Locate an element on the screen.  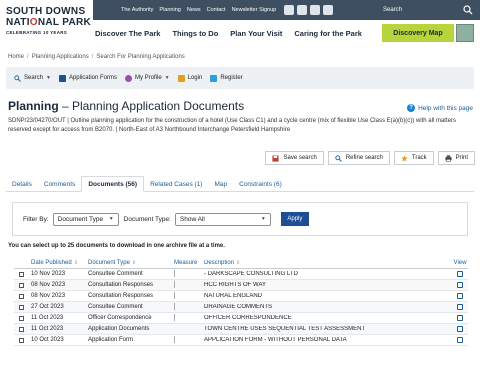
nav-discover-the-park: Discover The Park is located at coordinates (127, 33).